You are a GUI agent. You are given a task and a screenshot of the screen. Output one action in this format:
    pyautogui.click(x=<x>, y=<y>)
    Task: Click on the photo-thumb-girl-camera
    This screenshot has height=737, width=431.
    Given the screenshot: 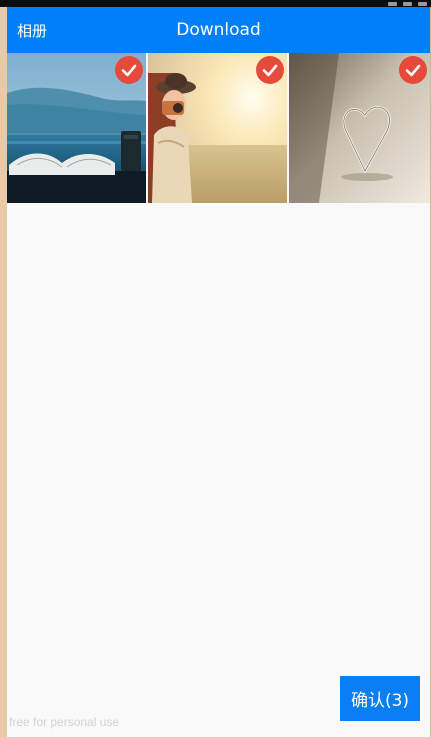 What is the action you would take?
    pyautogui.click(x=217, y=128)
    